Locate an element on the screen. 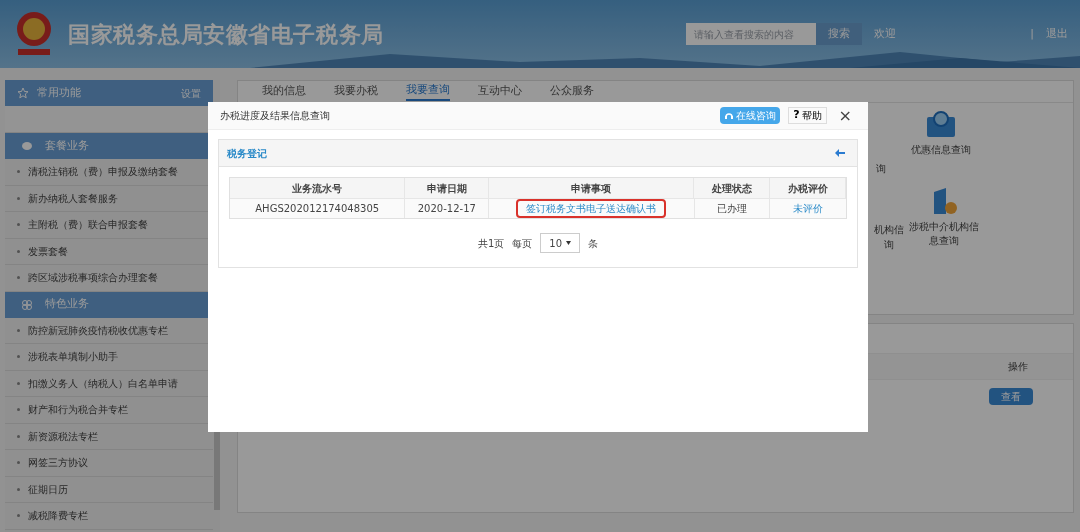  query-tile-label: 优惠信息查询 is located at coordinates (941, 150).